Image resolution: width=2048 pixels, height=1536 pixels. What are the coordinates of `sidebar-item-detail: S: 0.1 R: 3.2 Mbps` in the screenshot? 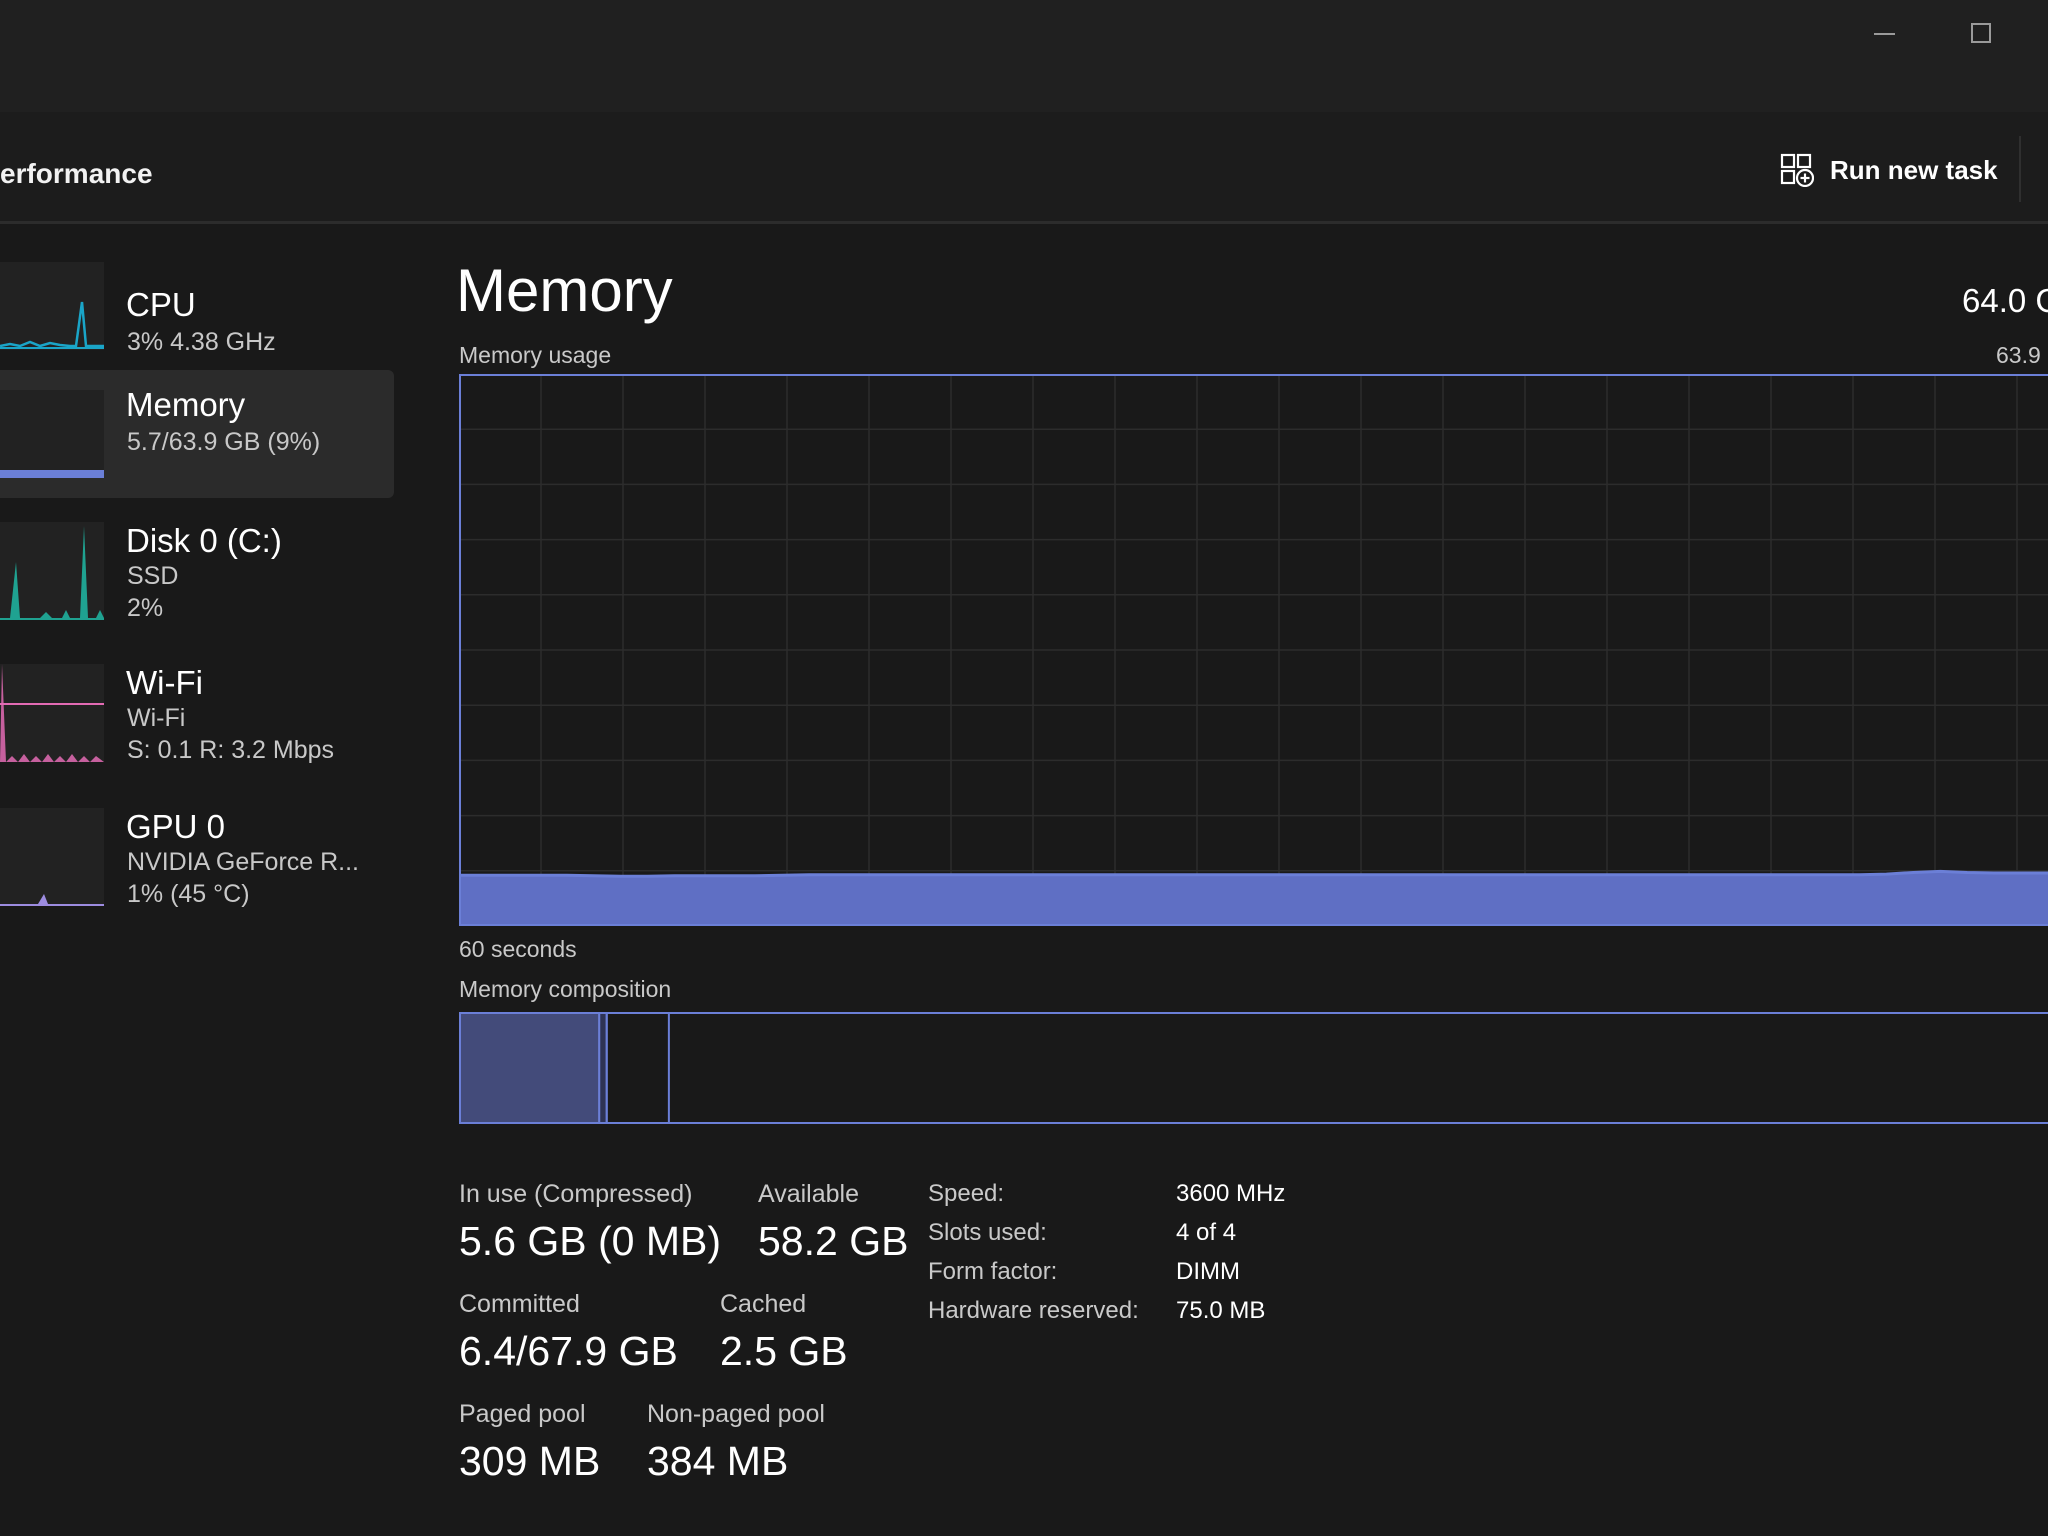 It's located at (231, 750).